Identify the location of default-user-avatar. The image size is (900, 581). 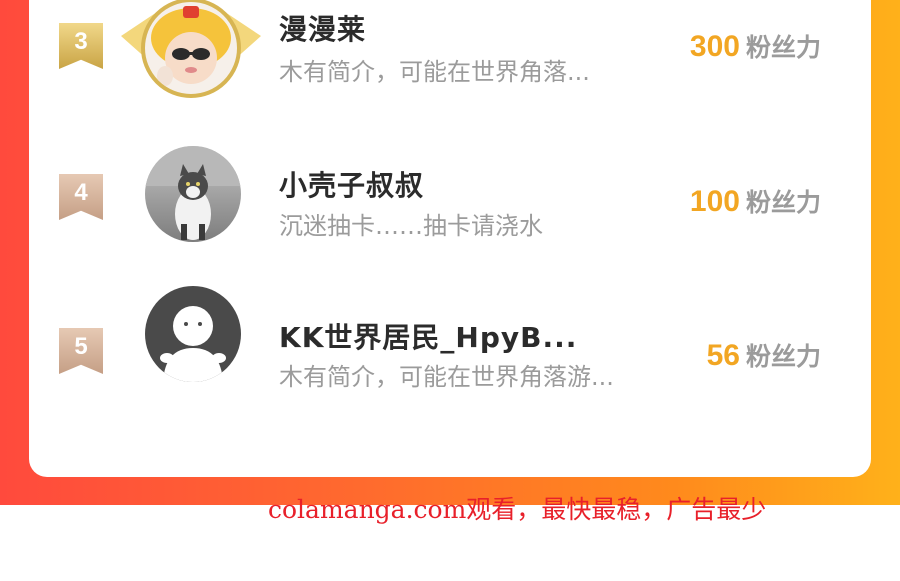
(193, 334).